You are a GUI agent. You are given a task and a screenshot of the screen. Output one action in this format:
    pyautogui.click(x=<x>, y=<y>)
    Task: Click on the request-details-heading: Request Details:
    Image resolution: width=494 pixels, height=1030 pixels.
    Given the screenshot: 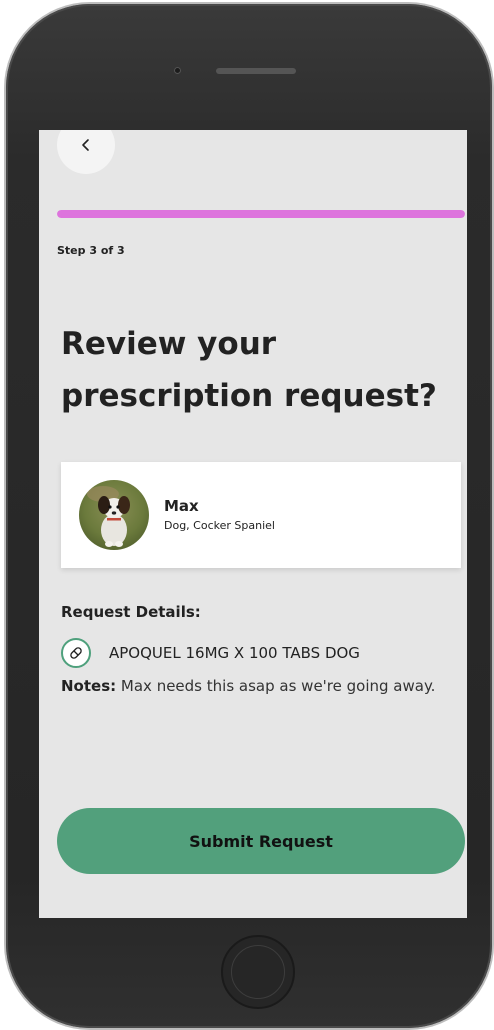 What is the action you would take?
    pyautogui.click(x=131, y=612)
    